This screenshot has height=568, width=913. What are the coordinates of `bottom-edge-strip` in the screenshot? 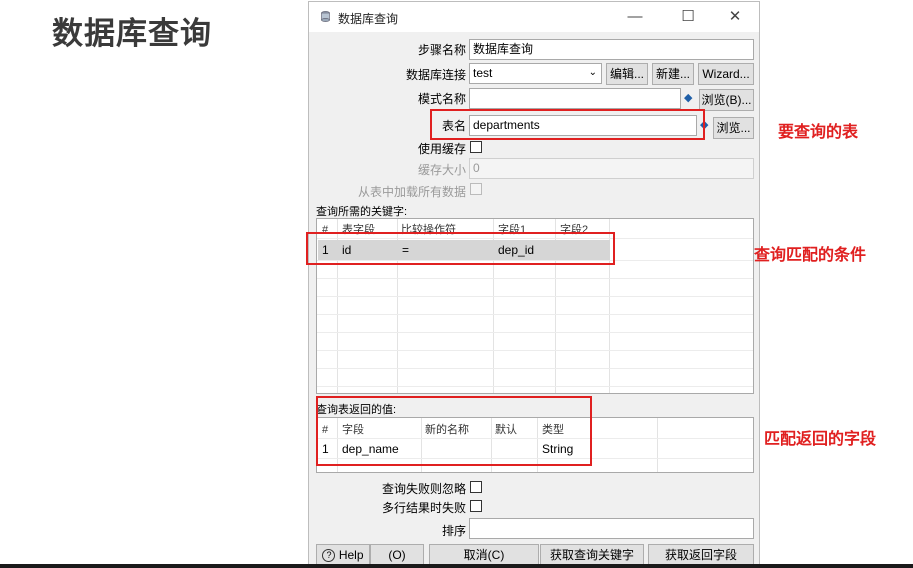 It's located at (456, 566).